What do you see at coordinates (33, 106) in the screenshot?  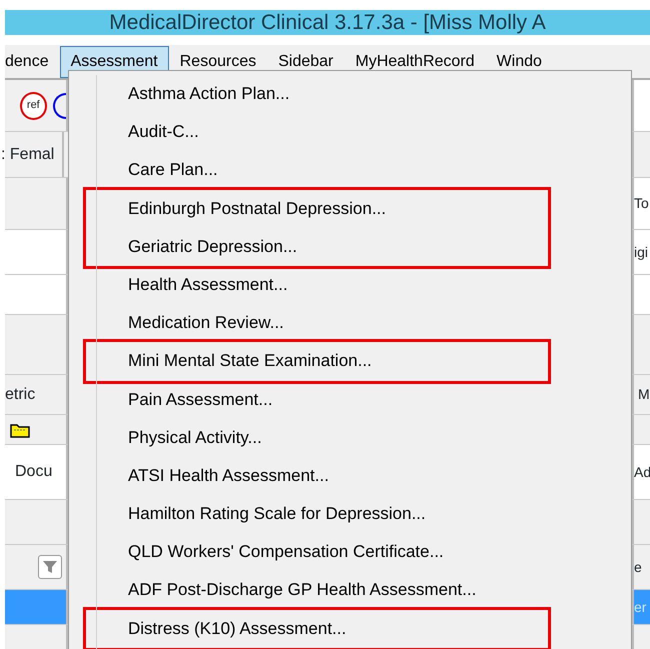 I see `ref-badge: ref` at bounding box center [33, 106].